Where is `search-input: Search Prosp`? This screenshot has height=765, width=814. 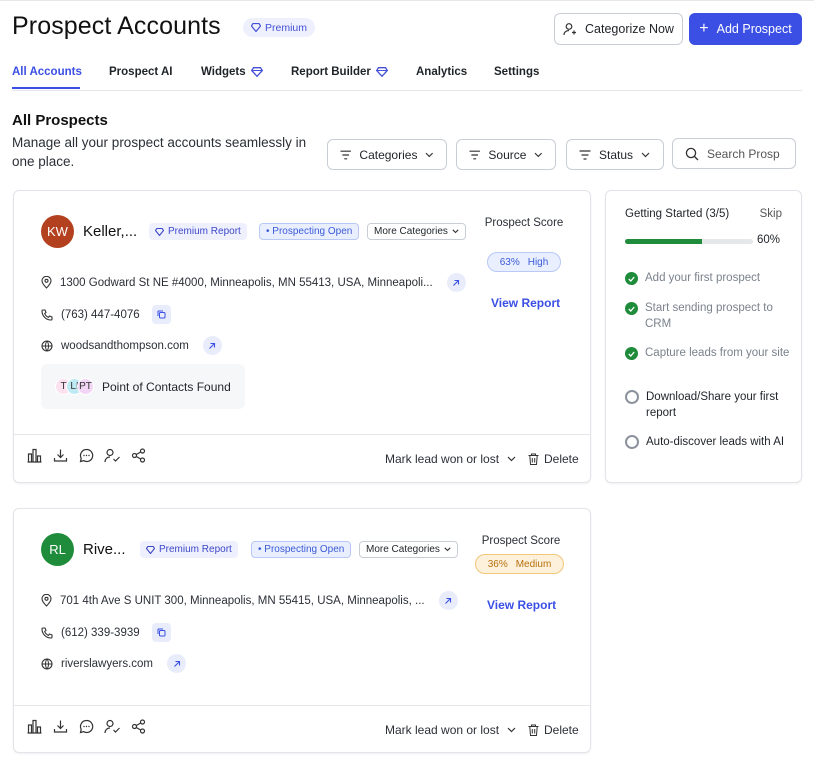
search-input: Search Prosp is located at coordinates (734, 153).